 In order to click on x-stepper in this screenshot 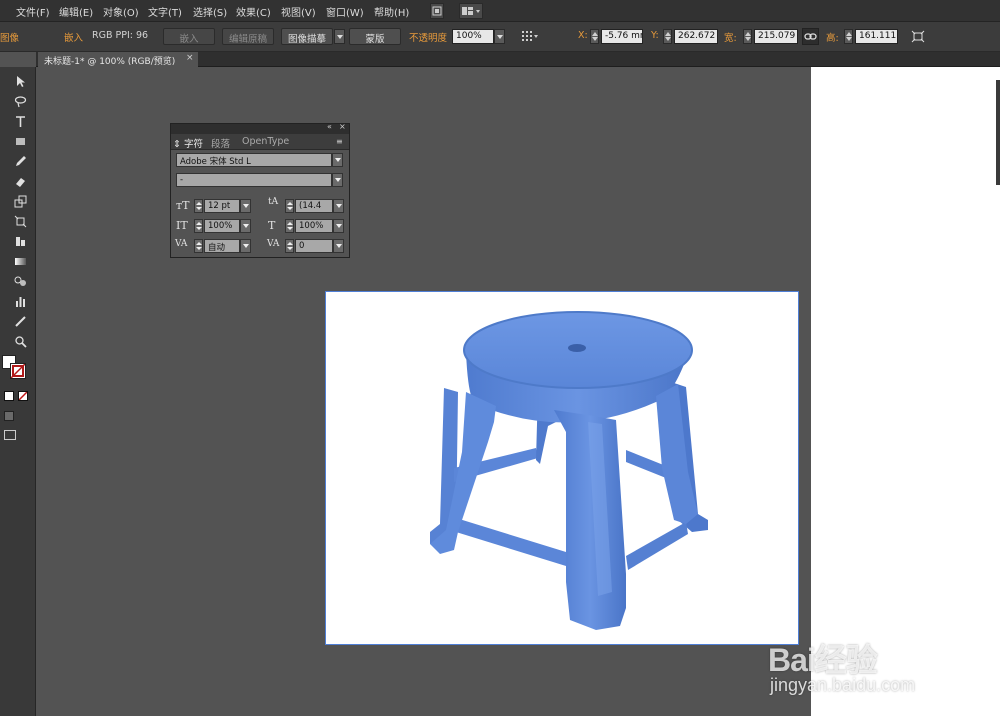, I will do `click(594, 36)`.